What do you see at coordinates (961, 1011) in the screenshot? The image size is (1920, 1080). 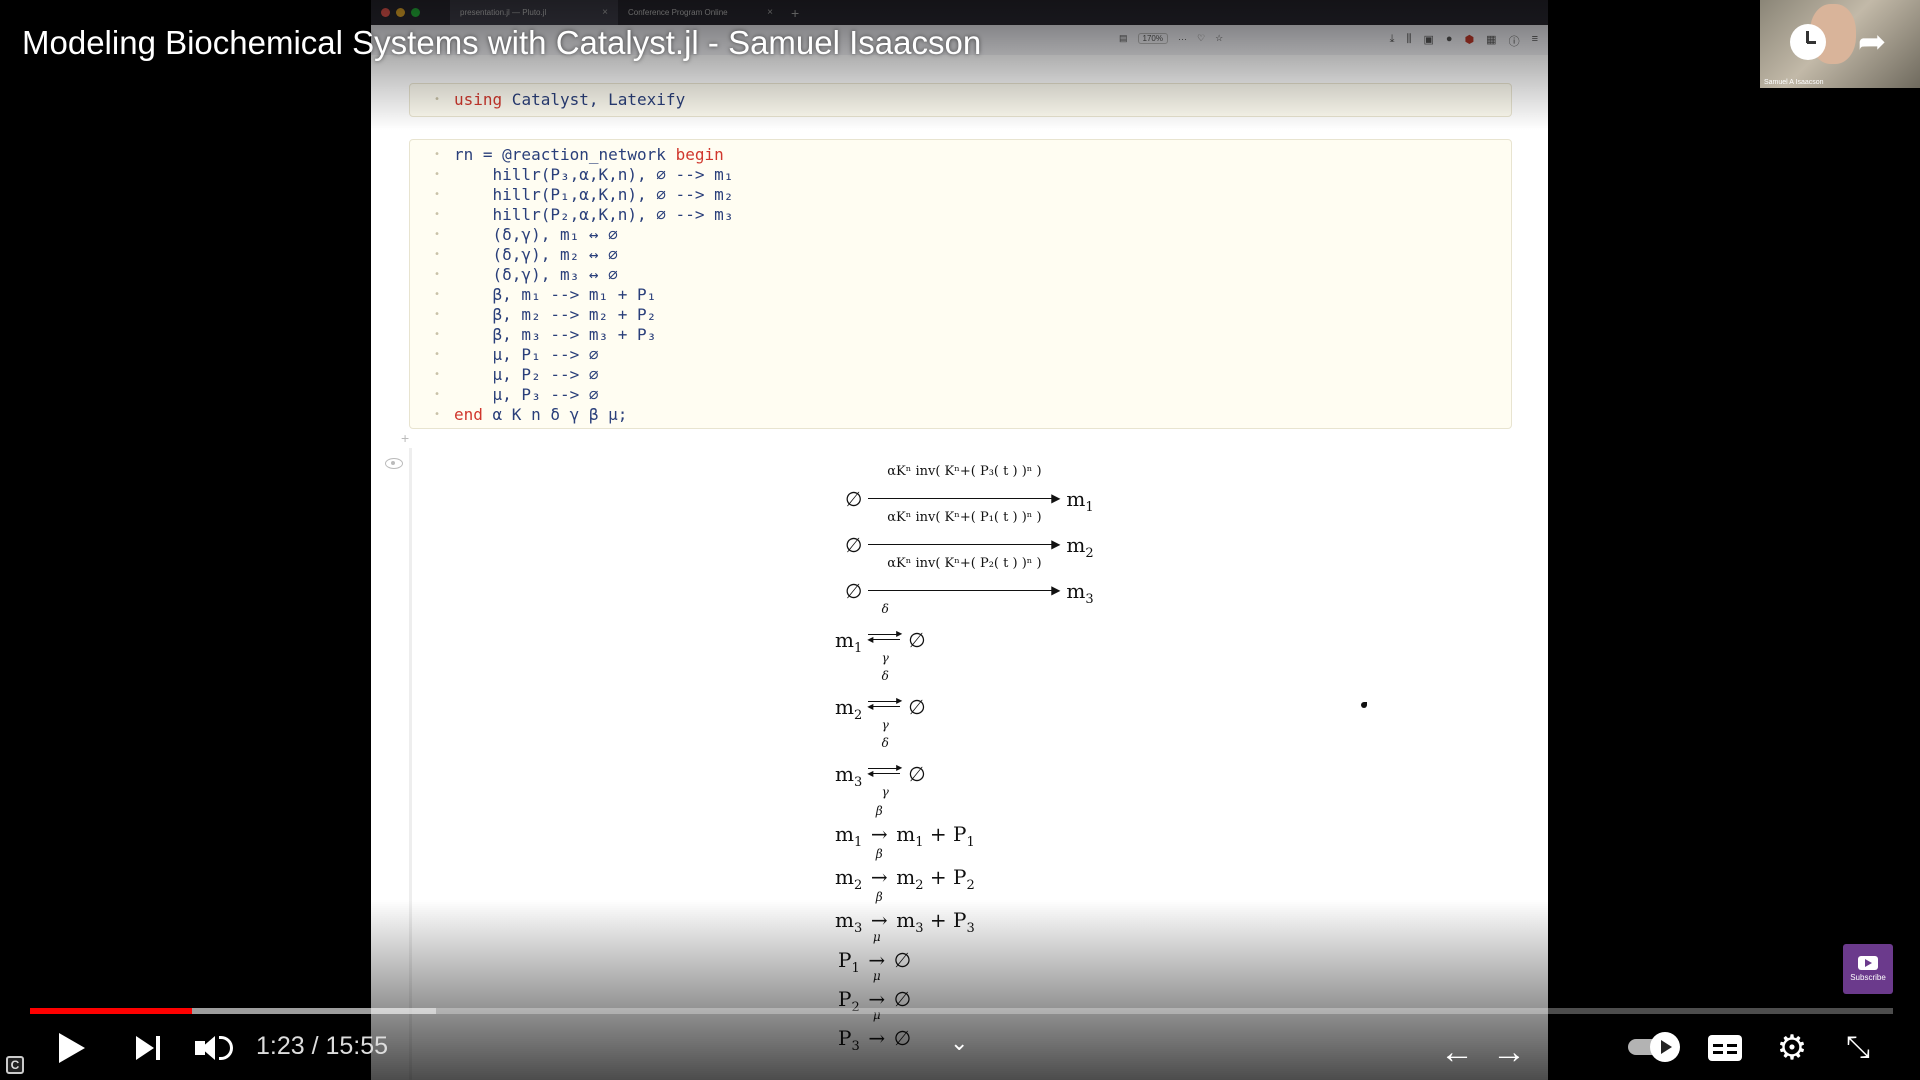 I see `progress-bar` at bounding box center [961, 1011].